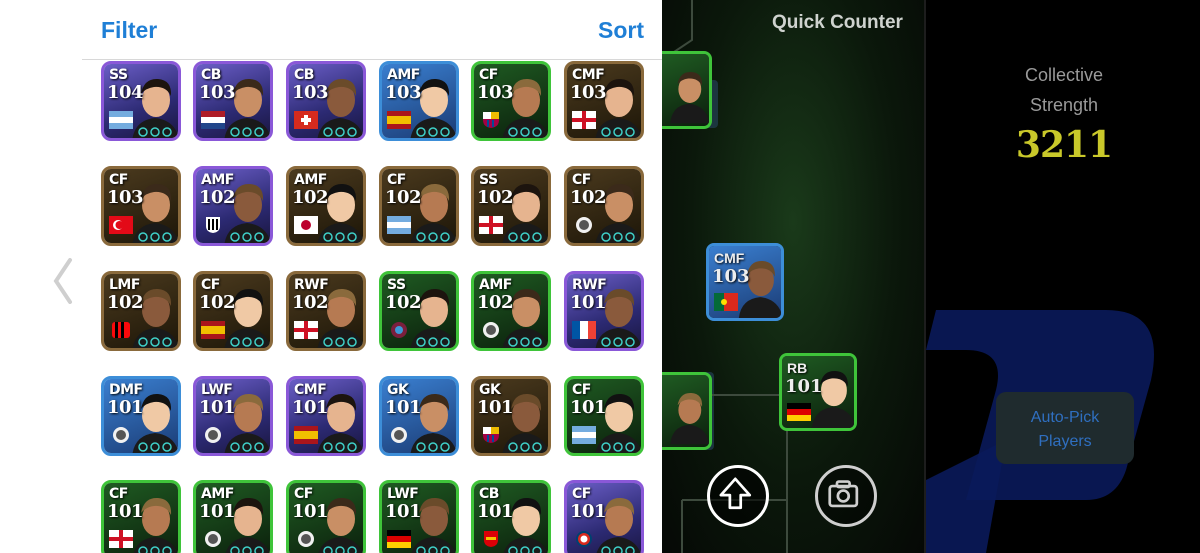 The width and height of the screenshot is (1200, 553). I want to click on player-position: CF, so click(581, 390).